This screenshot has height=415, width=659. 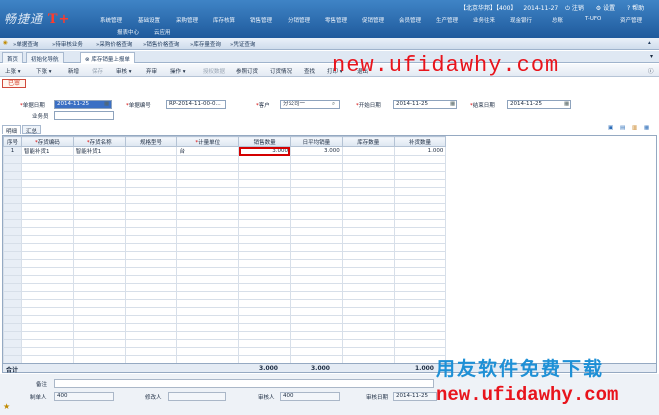 I want to click on cell-daily-avg: 3.000, so click(x=316, y=151).